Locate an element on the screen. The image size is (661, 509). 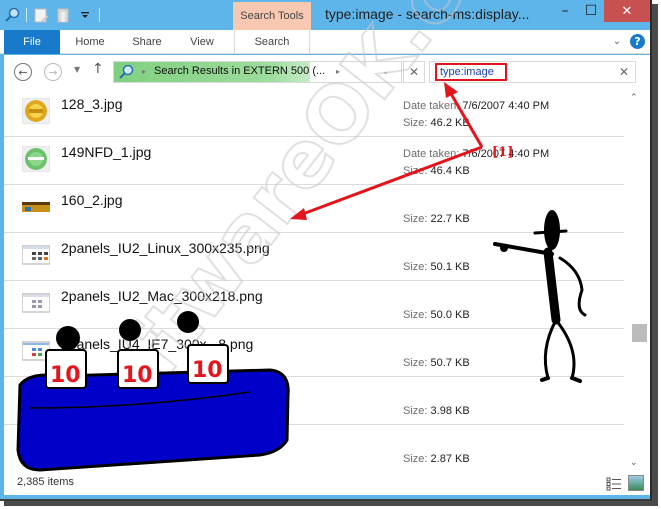
file-size: Size: 3.98 KB is located at coordinates (436, 411).